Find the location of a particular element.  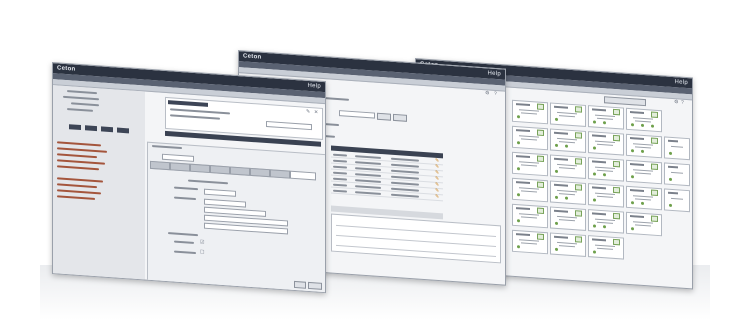

dialog-select is located at coordinates (178, 157).